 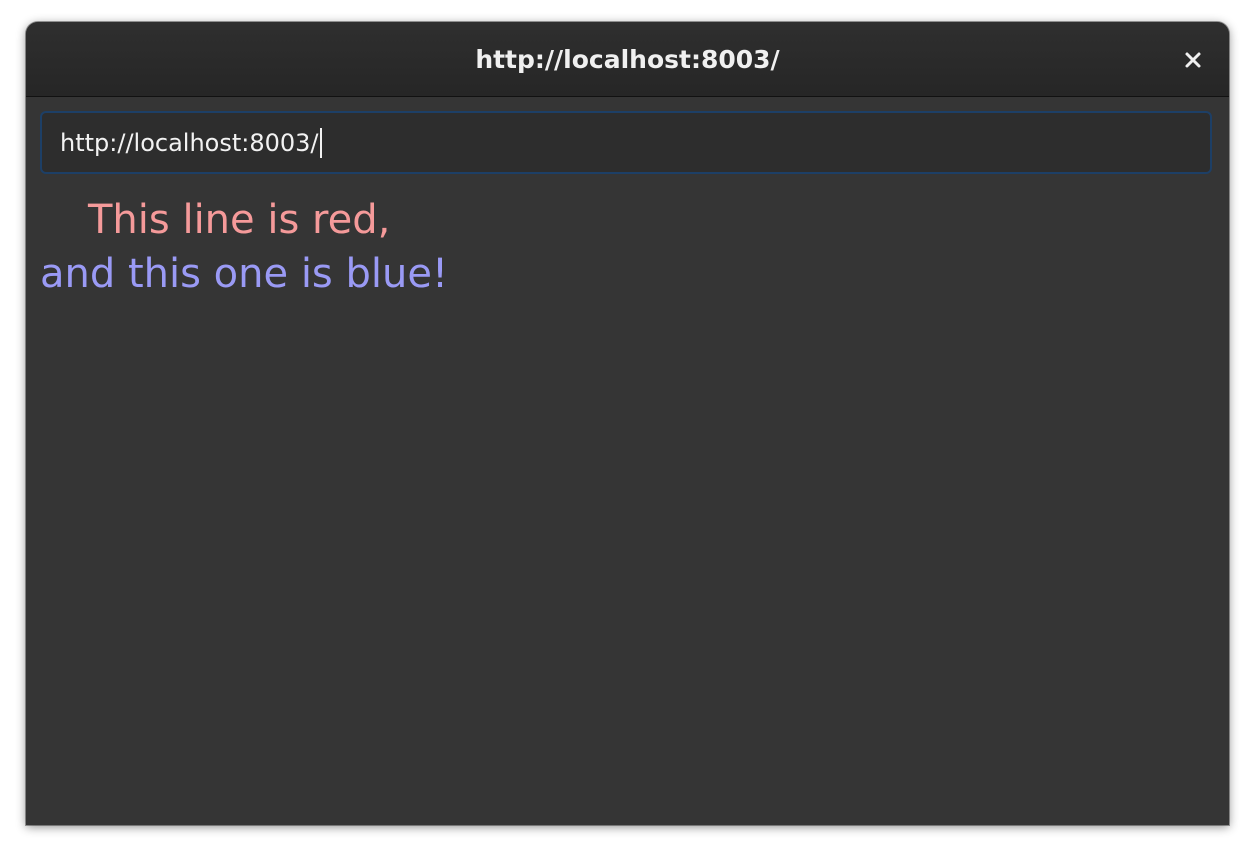 I want to click on url-input-value: http://localhost:8003/, so click(x=189, y=142).